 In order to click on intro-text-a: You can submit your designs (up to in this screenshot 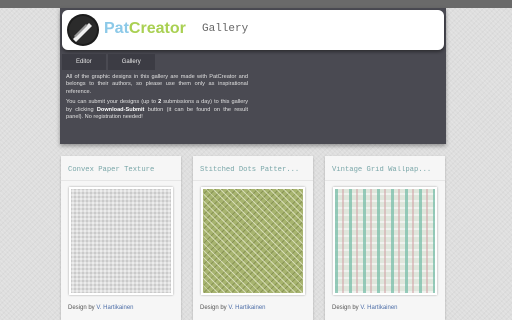, I will do `click(112, 102)`.